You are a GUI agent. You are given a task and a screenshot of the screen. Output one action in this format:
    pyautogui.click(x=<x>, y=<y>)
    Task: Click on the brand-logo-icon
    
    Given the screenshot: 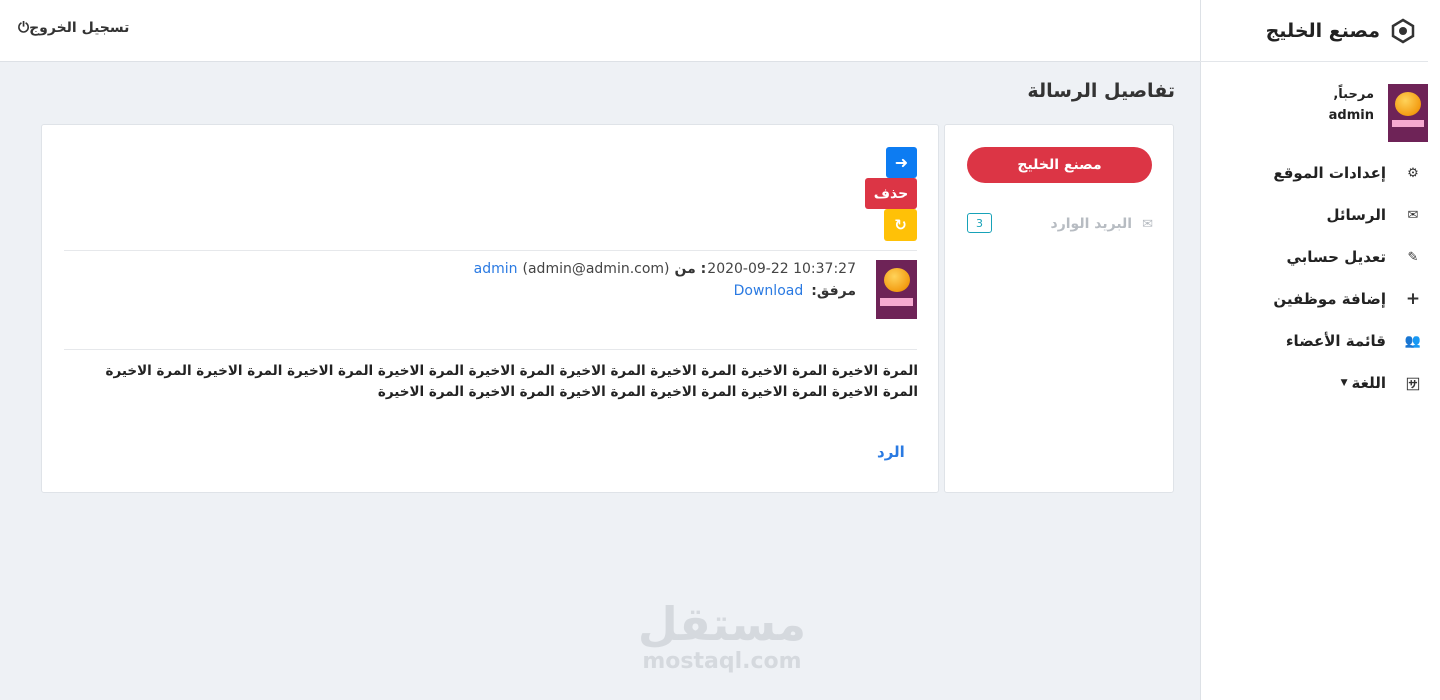 What is the action you would take?
    pyautogui.click(x=1403, y=30)
    